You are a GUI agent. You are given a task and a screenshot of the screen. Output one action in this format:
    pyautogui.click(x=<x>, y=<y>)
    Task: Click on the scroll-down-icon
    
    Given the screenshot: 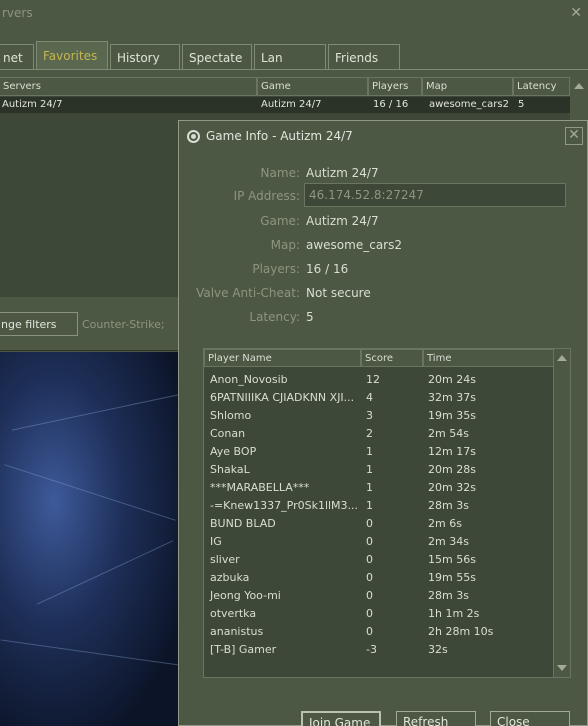 What is the action you would take?
    pyautogui.click(x=562, y=668)
    